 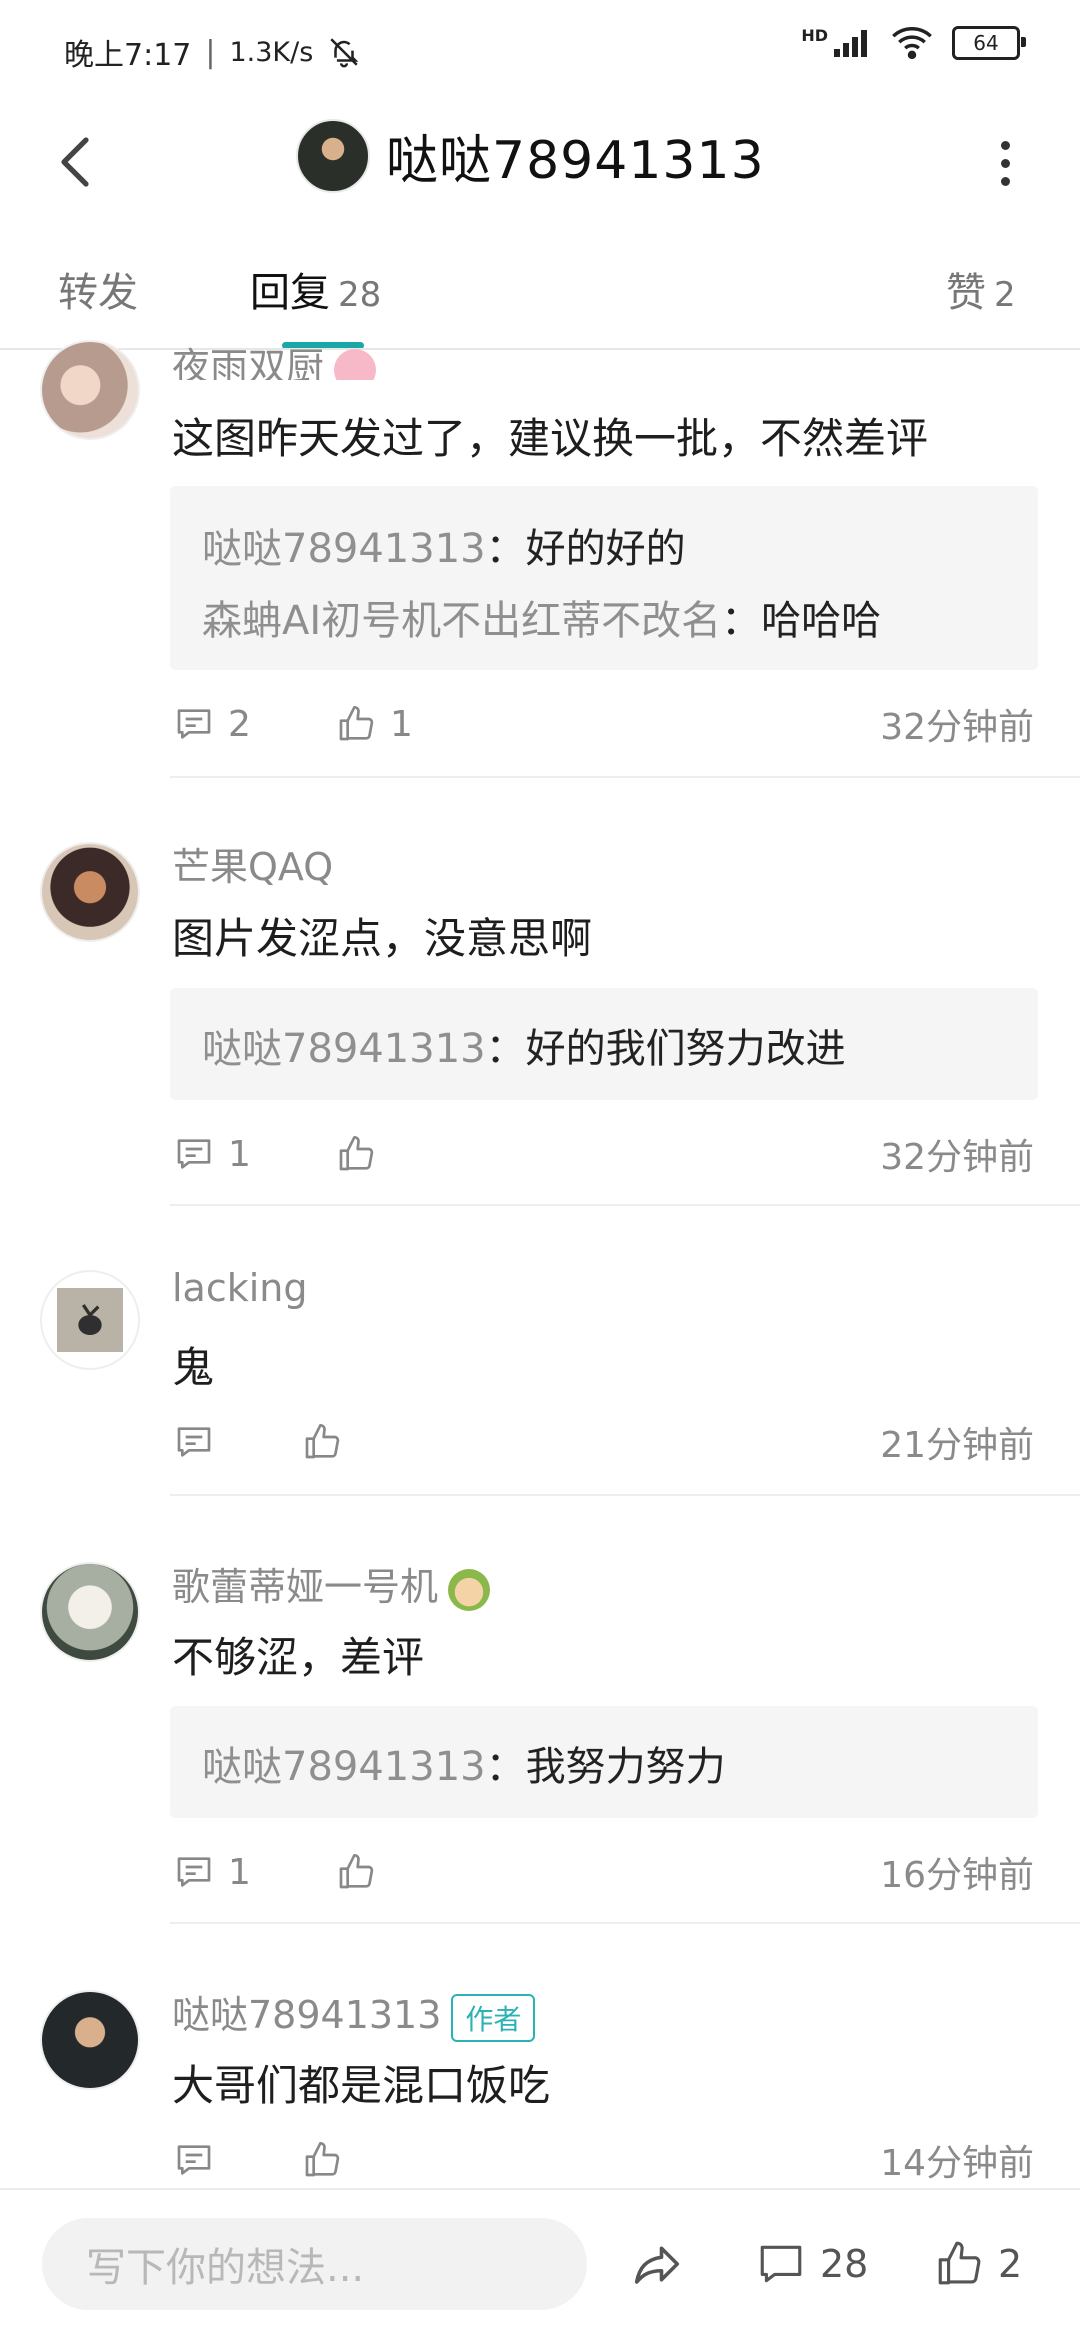 I want to click on back-button, so click(x=76, y=162).